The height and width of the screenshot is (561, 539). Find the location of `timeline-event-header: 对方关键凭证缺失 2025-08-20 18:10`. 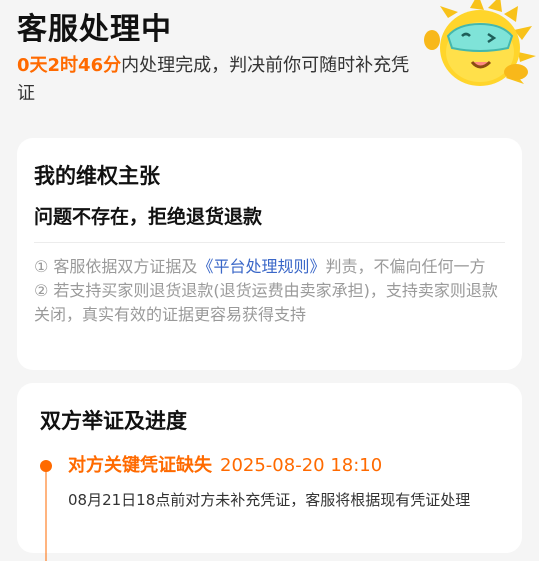

timeline-event-header: 对方关键凭证缺失 2025-08-20 18:10 is located at coordinates (225, 466).